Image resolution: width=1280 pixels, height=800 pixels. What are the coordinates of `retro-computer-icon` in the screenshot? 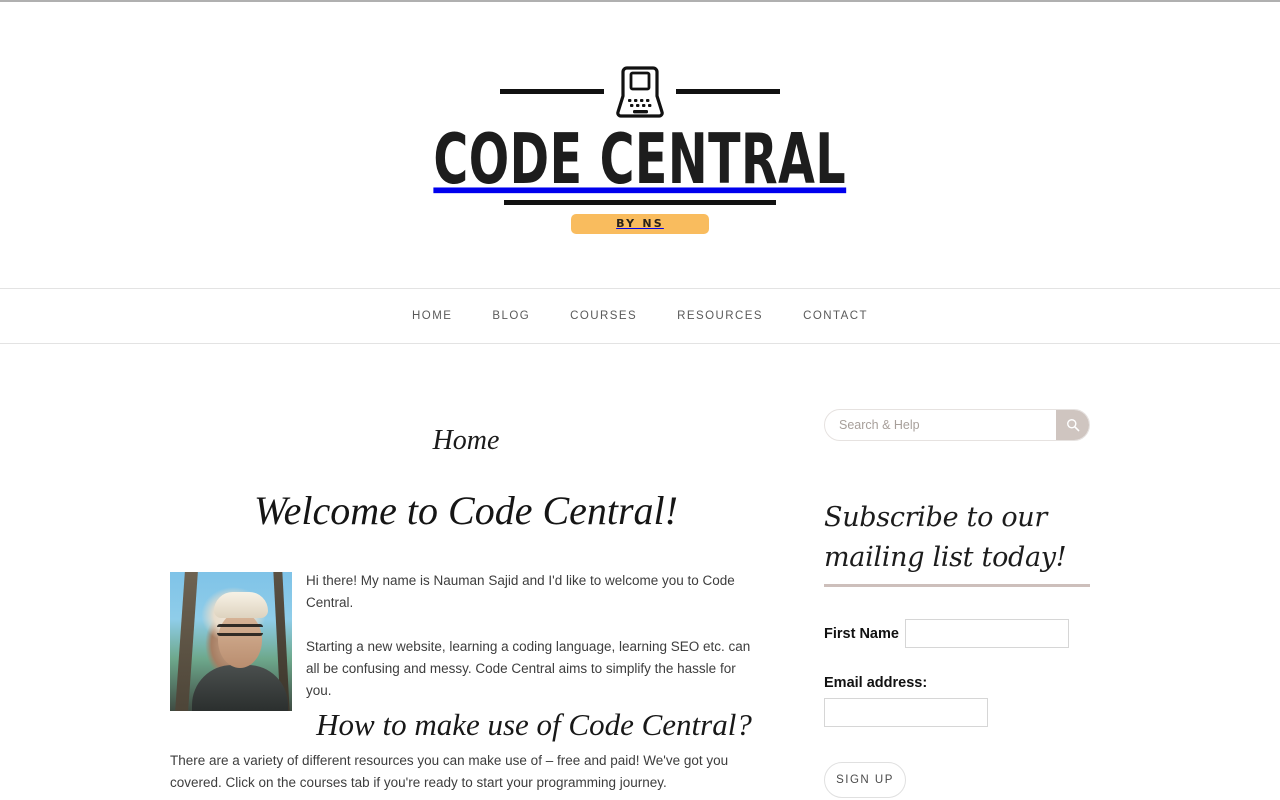 It's located at (640, 91).